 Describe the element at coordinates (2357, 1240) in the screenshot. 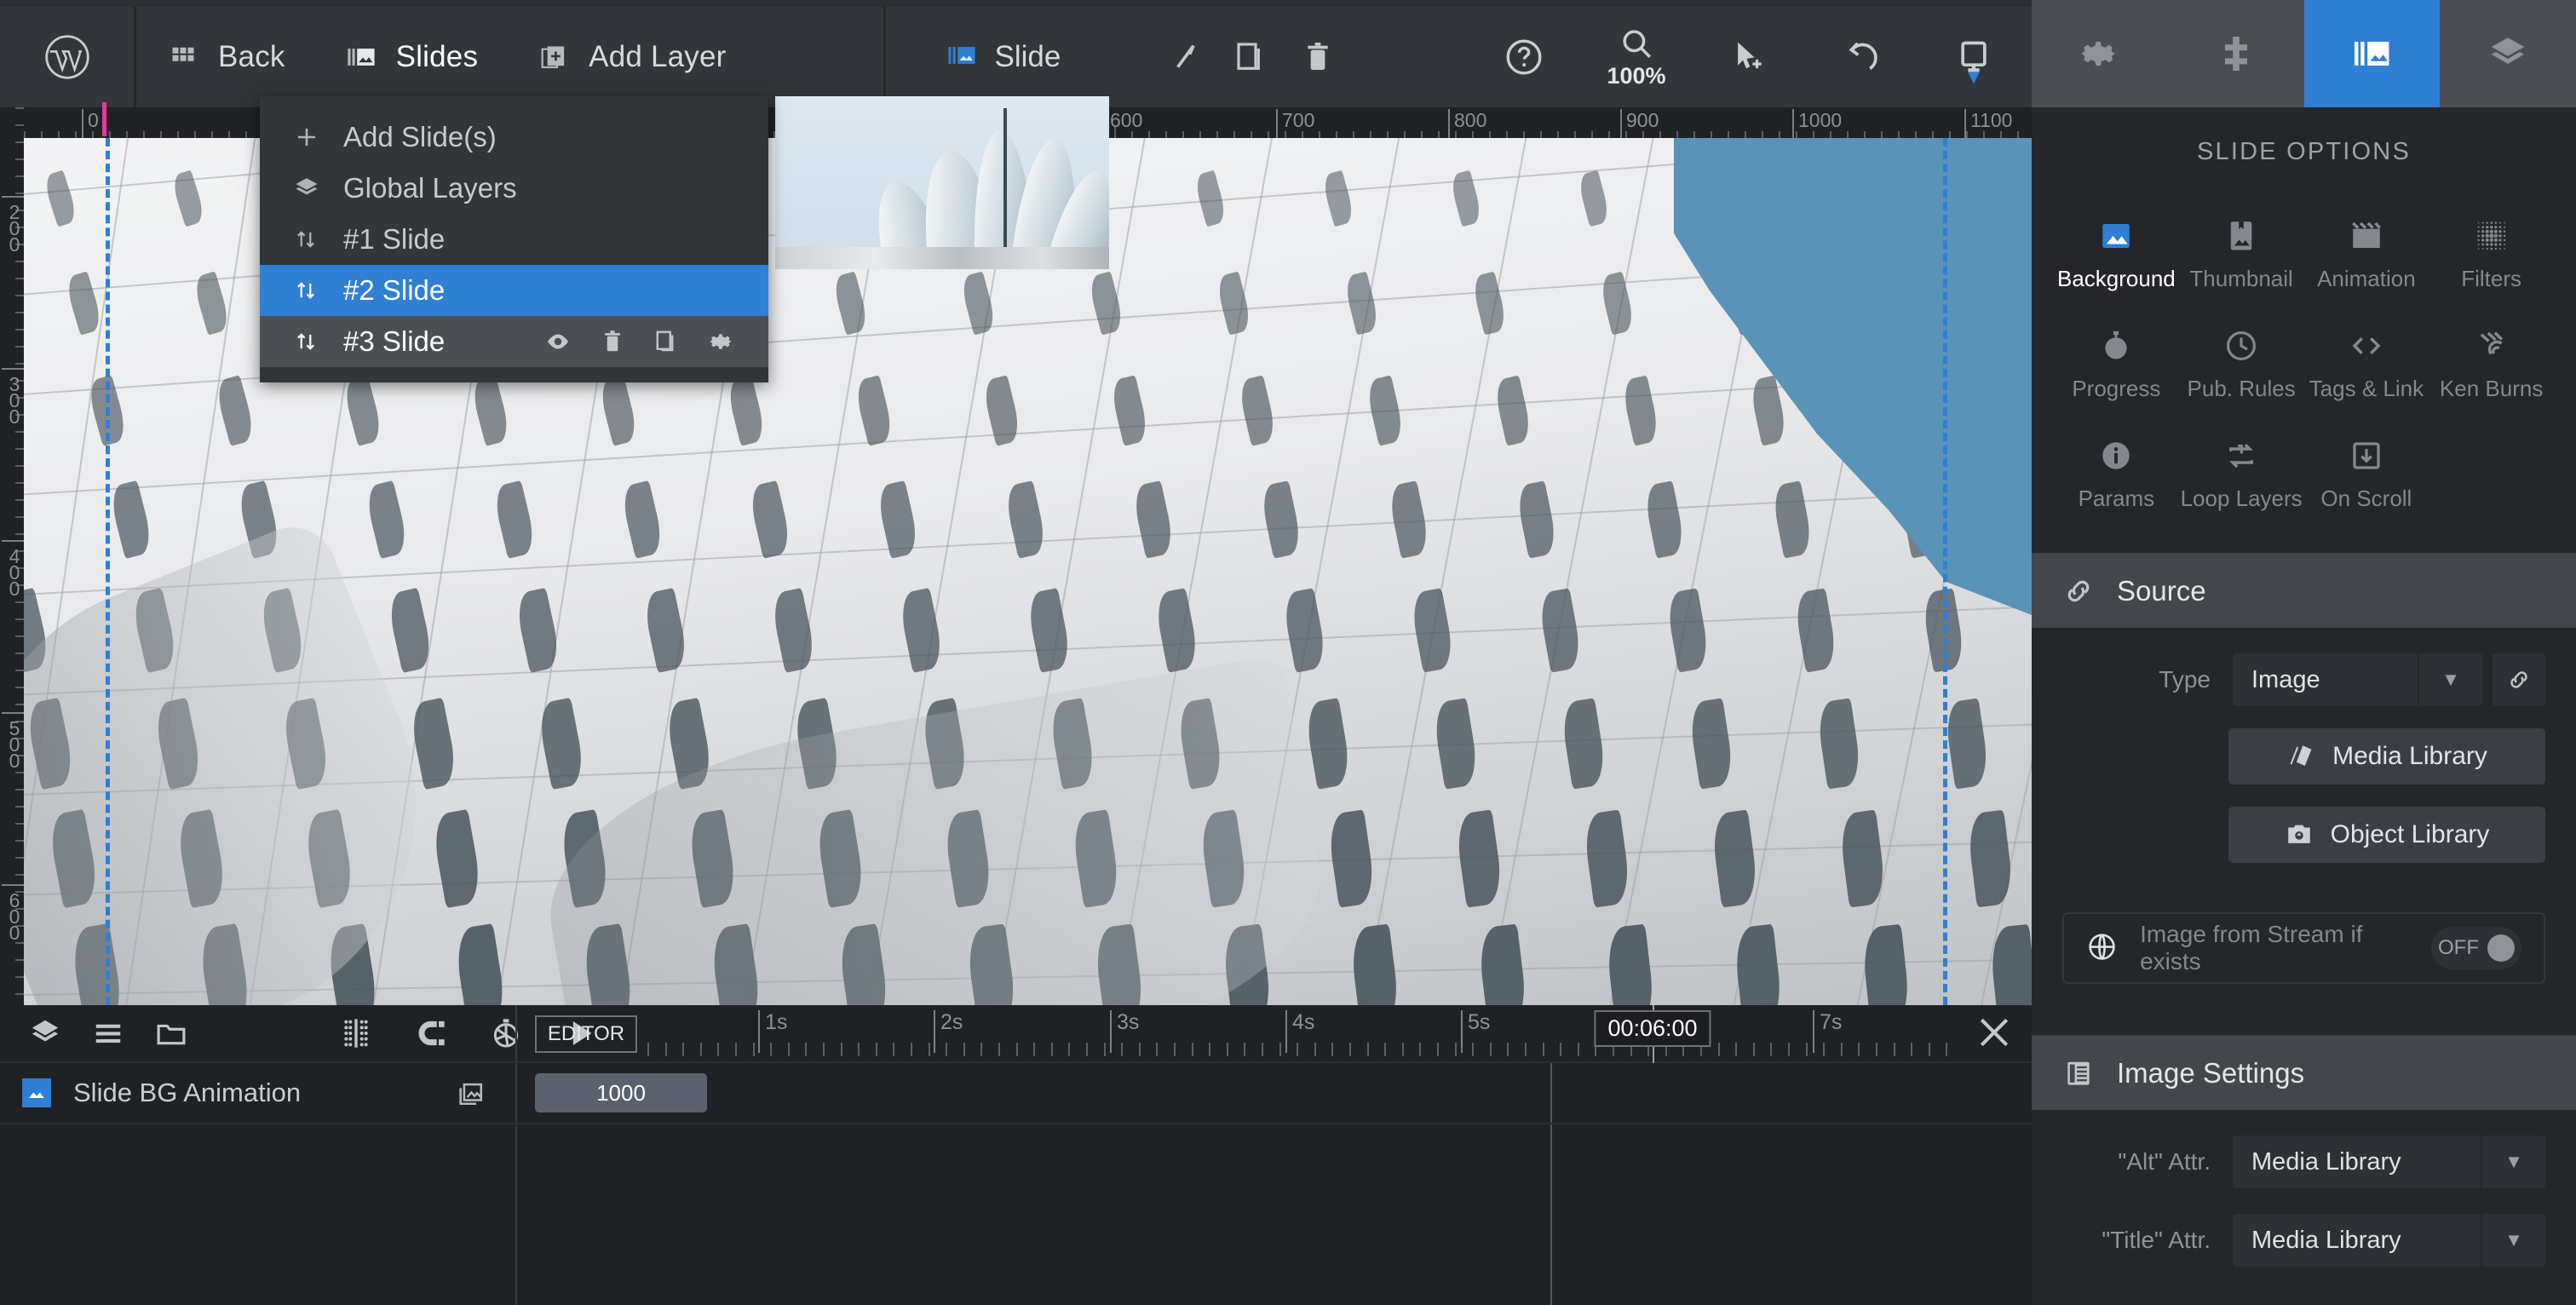

I see `title-attr-value: Media Library` at that location.